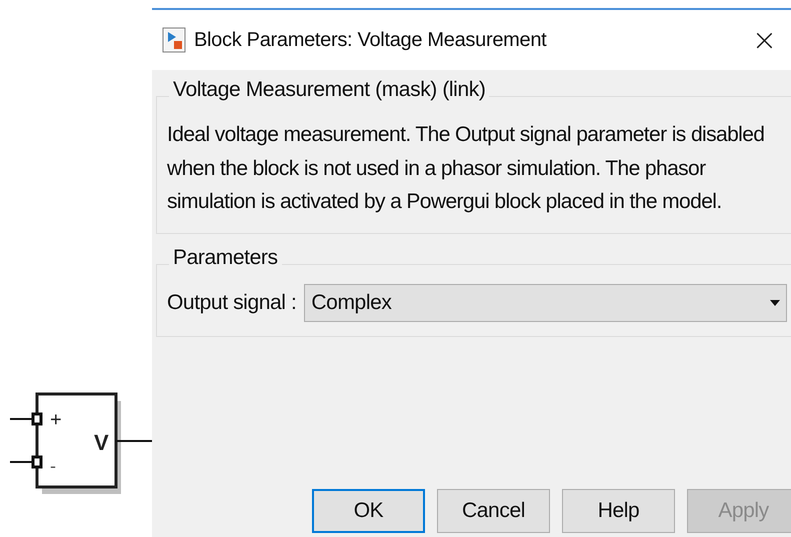 This screenshot has width=791, height=537. Describe the element at coordinates (174, 40) in the screenshot. I see `block-parameters-icon` at that location.